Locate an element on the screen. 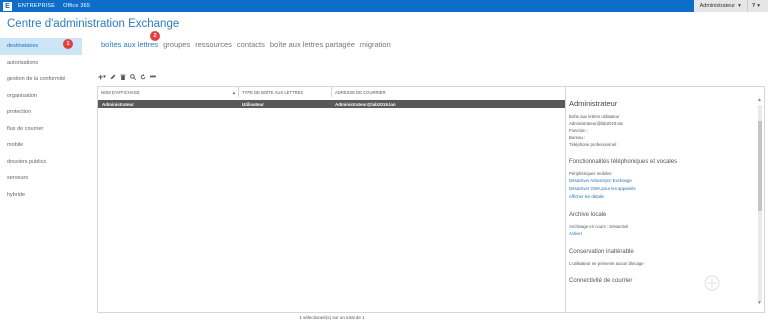  scroll-down-icon: ▼ is located at coordinates (759, 303).